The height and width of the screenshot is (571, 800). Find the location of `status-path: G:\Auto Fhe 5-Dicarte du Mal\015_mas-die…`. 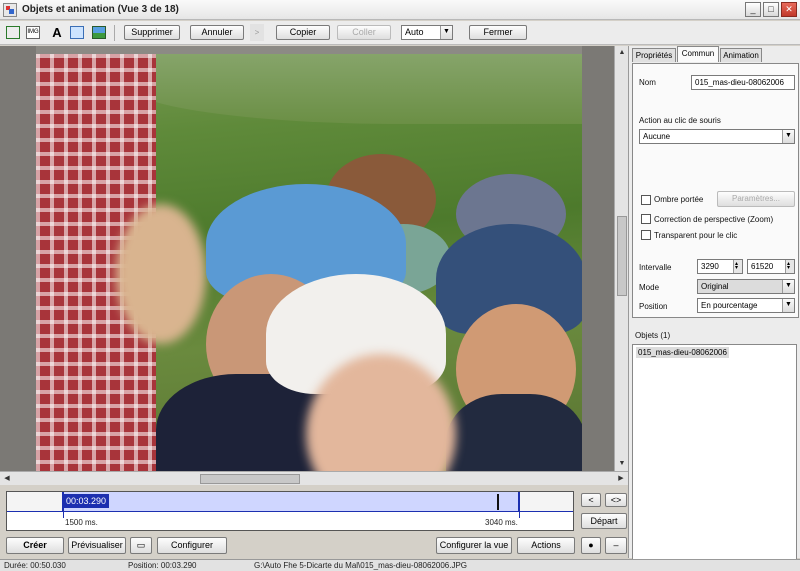

status-path: G:\Auto Fhe 5-Dicarte du Mal\015_mas-die… is located at coordinates (361, 565).